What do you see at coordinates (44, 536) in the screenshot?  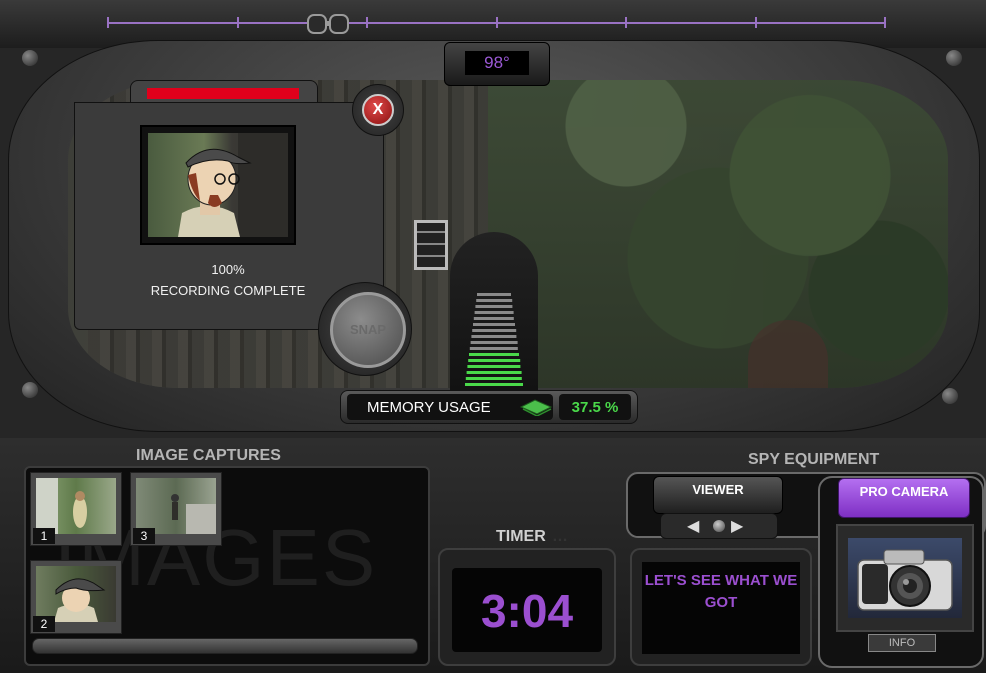 I see `capture-number: 1` at bounding box center [44, 536].